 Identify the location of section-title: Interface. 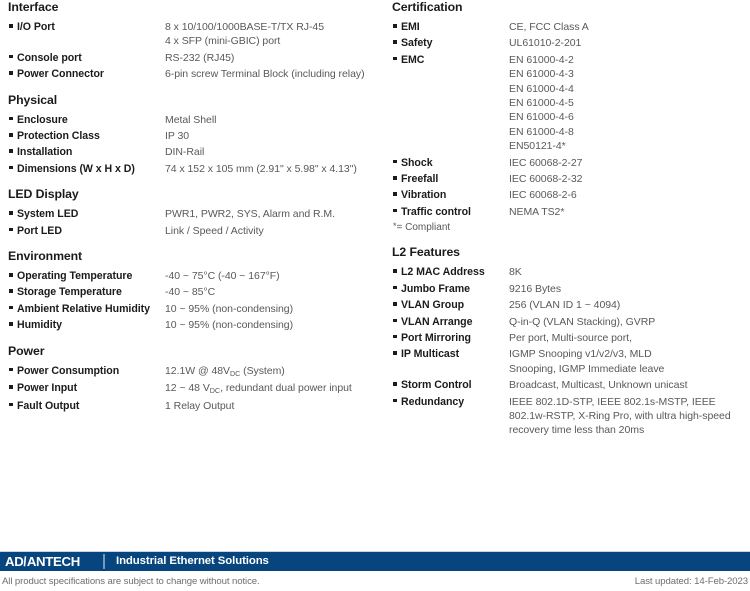
(33, 7).